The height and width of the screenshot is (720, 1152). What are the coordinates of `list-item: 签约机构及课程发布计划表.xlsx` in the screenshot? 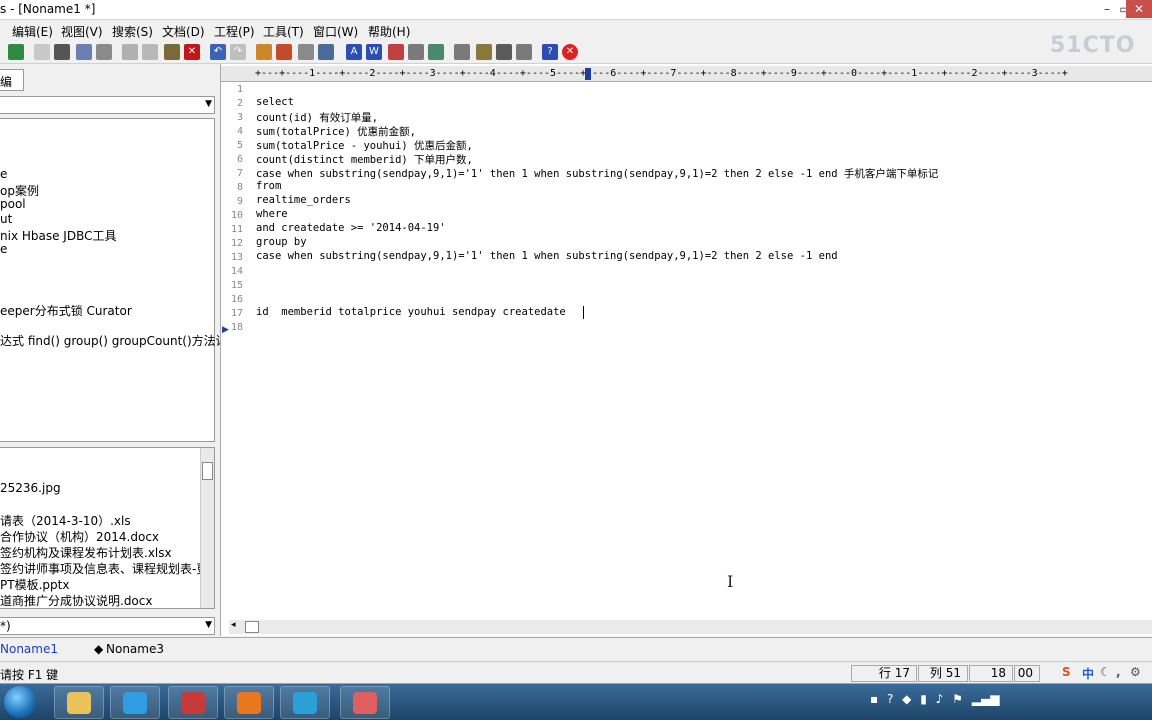 It's located at (86, 552).